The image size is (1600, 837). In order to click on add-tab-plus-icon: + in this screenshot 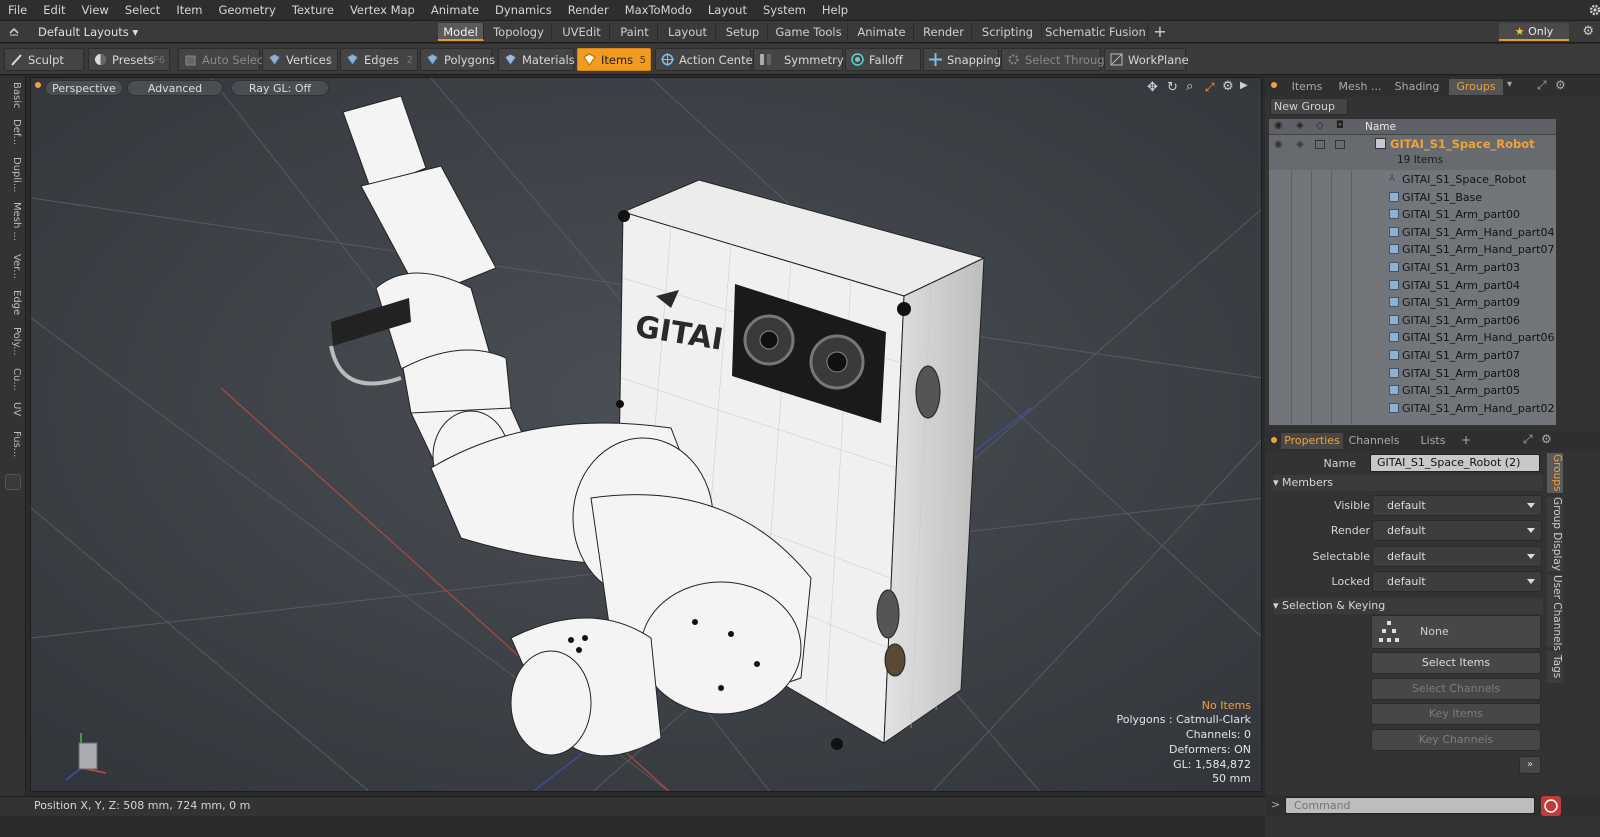, I will do `click(1160, 32)`.